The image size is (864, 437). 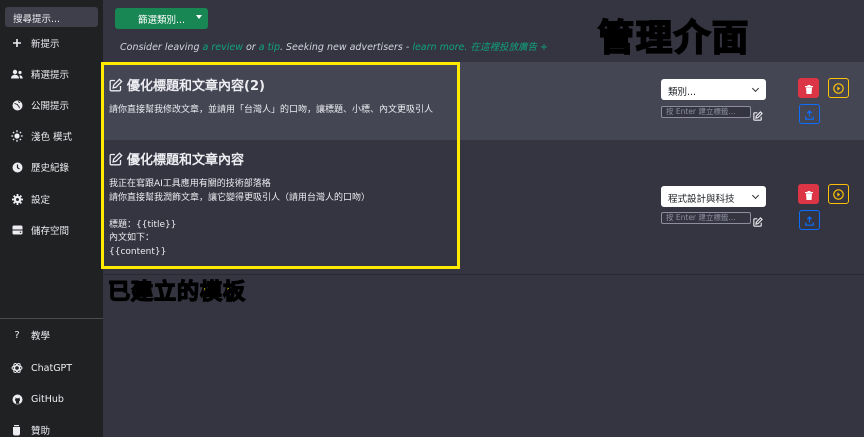 What do you see at coordinates (439, 47) in the screenshot?
I see `learn-more-link: learn more.` at bounding box center [439, 47].